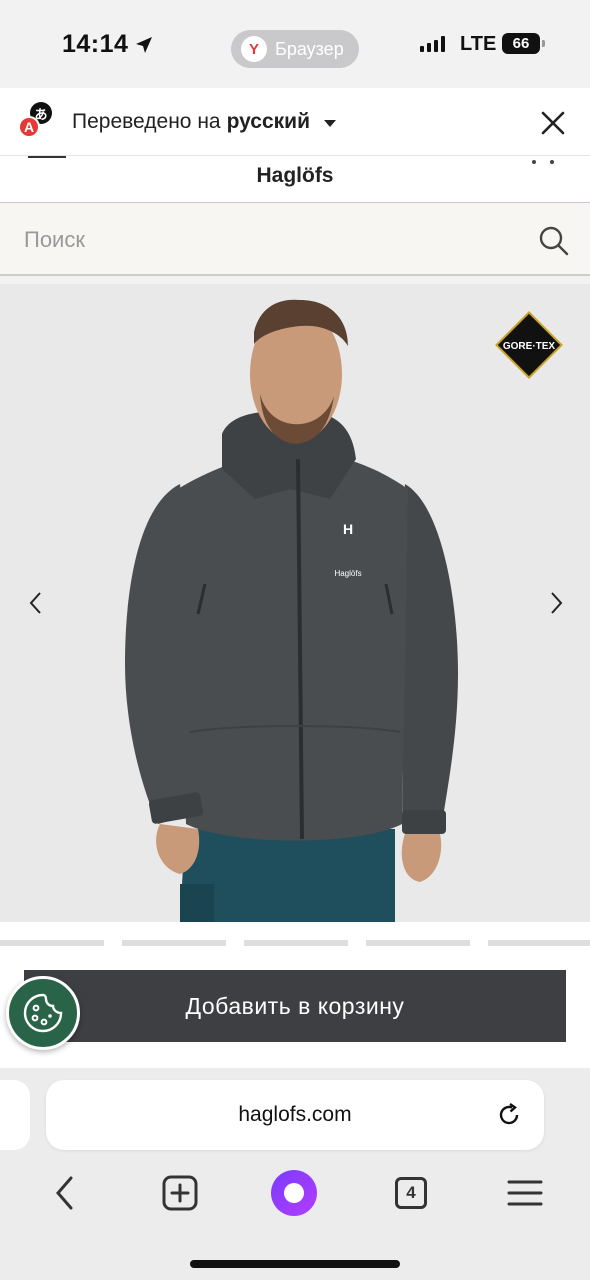  I want to click on location-arrow-icon, so click(144, 44).